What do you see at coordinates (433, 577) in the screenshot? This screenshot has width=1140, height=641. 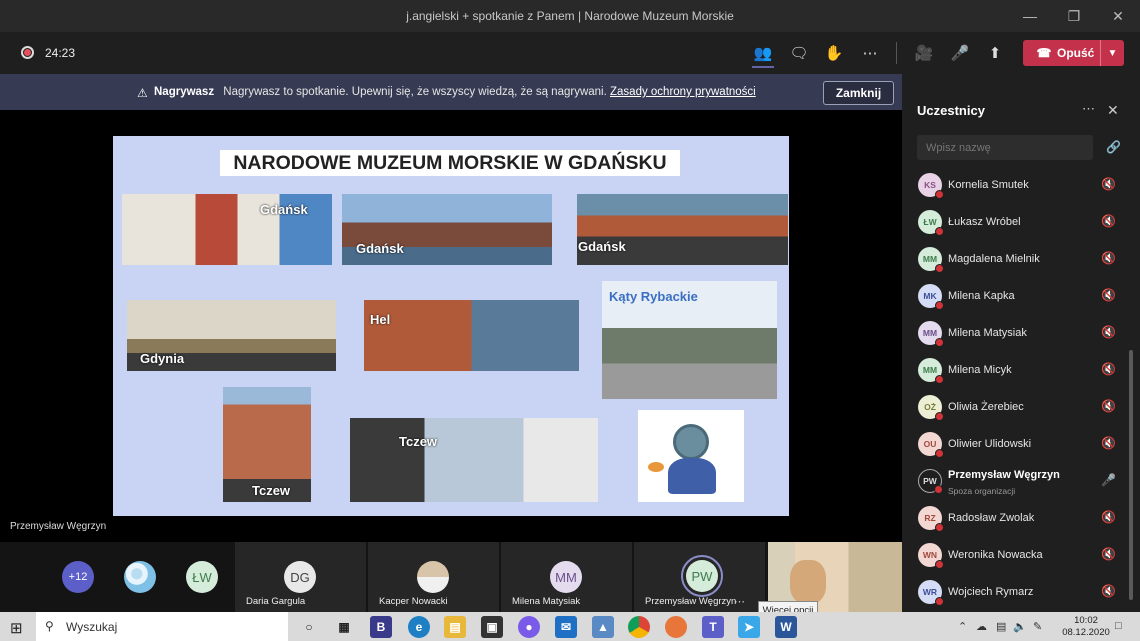 I see `video-tile: Kacper Nowacki` at bounding box center [433, 577].